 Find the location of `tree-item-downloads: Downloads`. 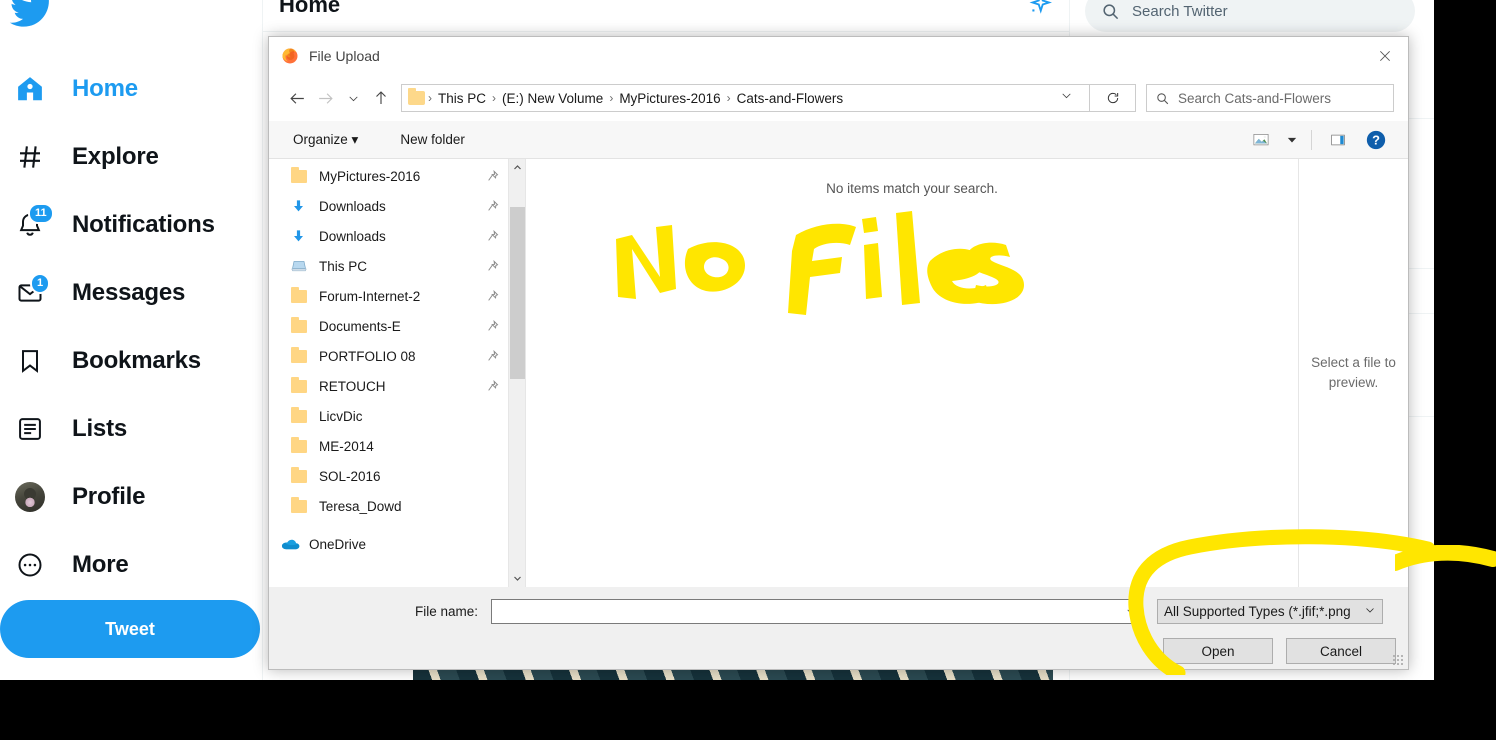

tree-item-downloads: Downloads is located at coordinates (397, 206).